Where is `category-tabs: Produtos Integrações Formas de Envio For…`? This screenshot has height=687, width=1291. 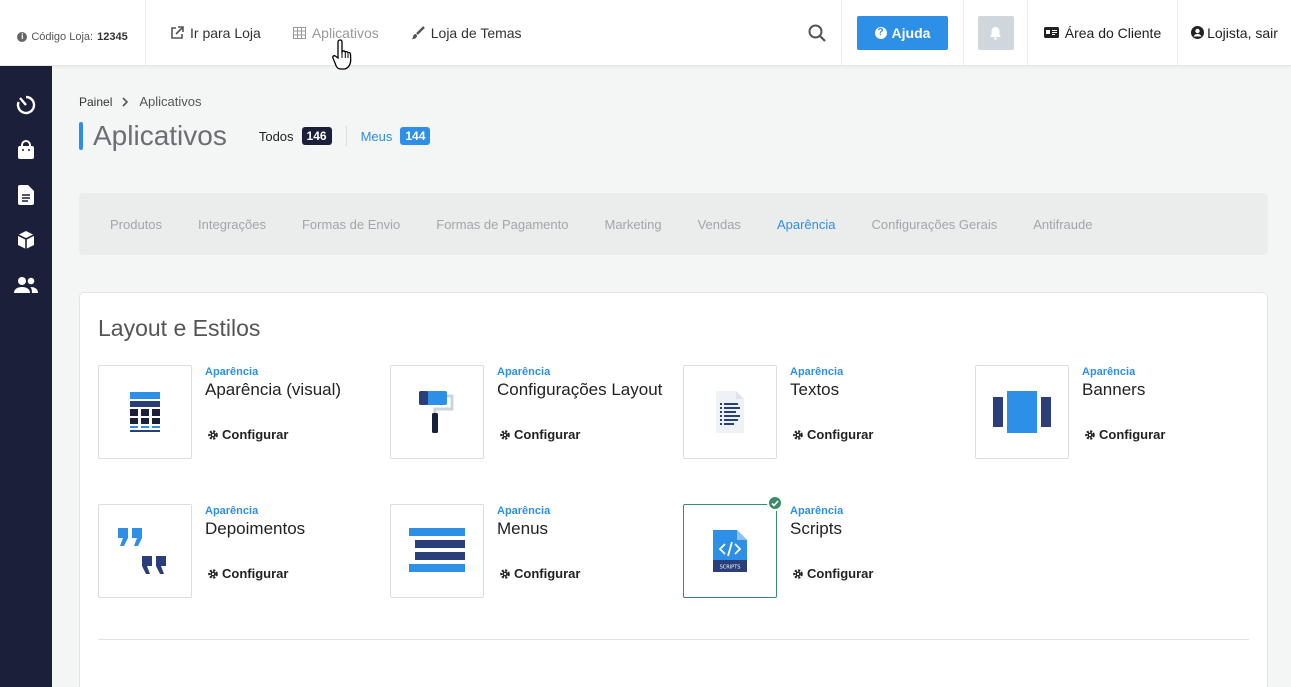 category-tabs: Produtos Integrações Formas de Envio For… is located at coordinates (673, 224).